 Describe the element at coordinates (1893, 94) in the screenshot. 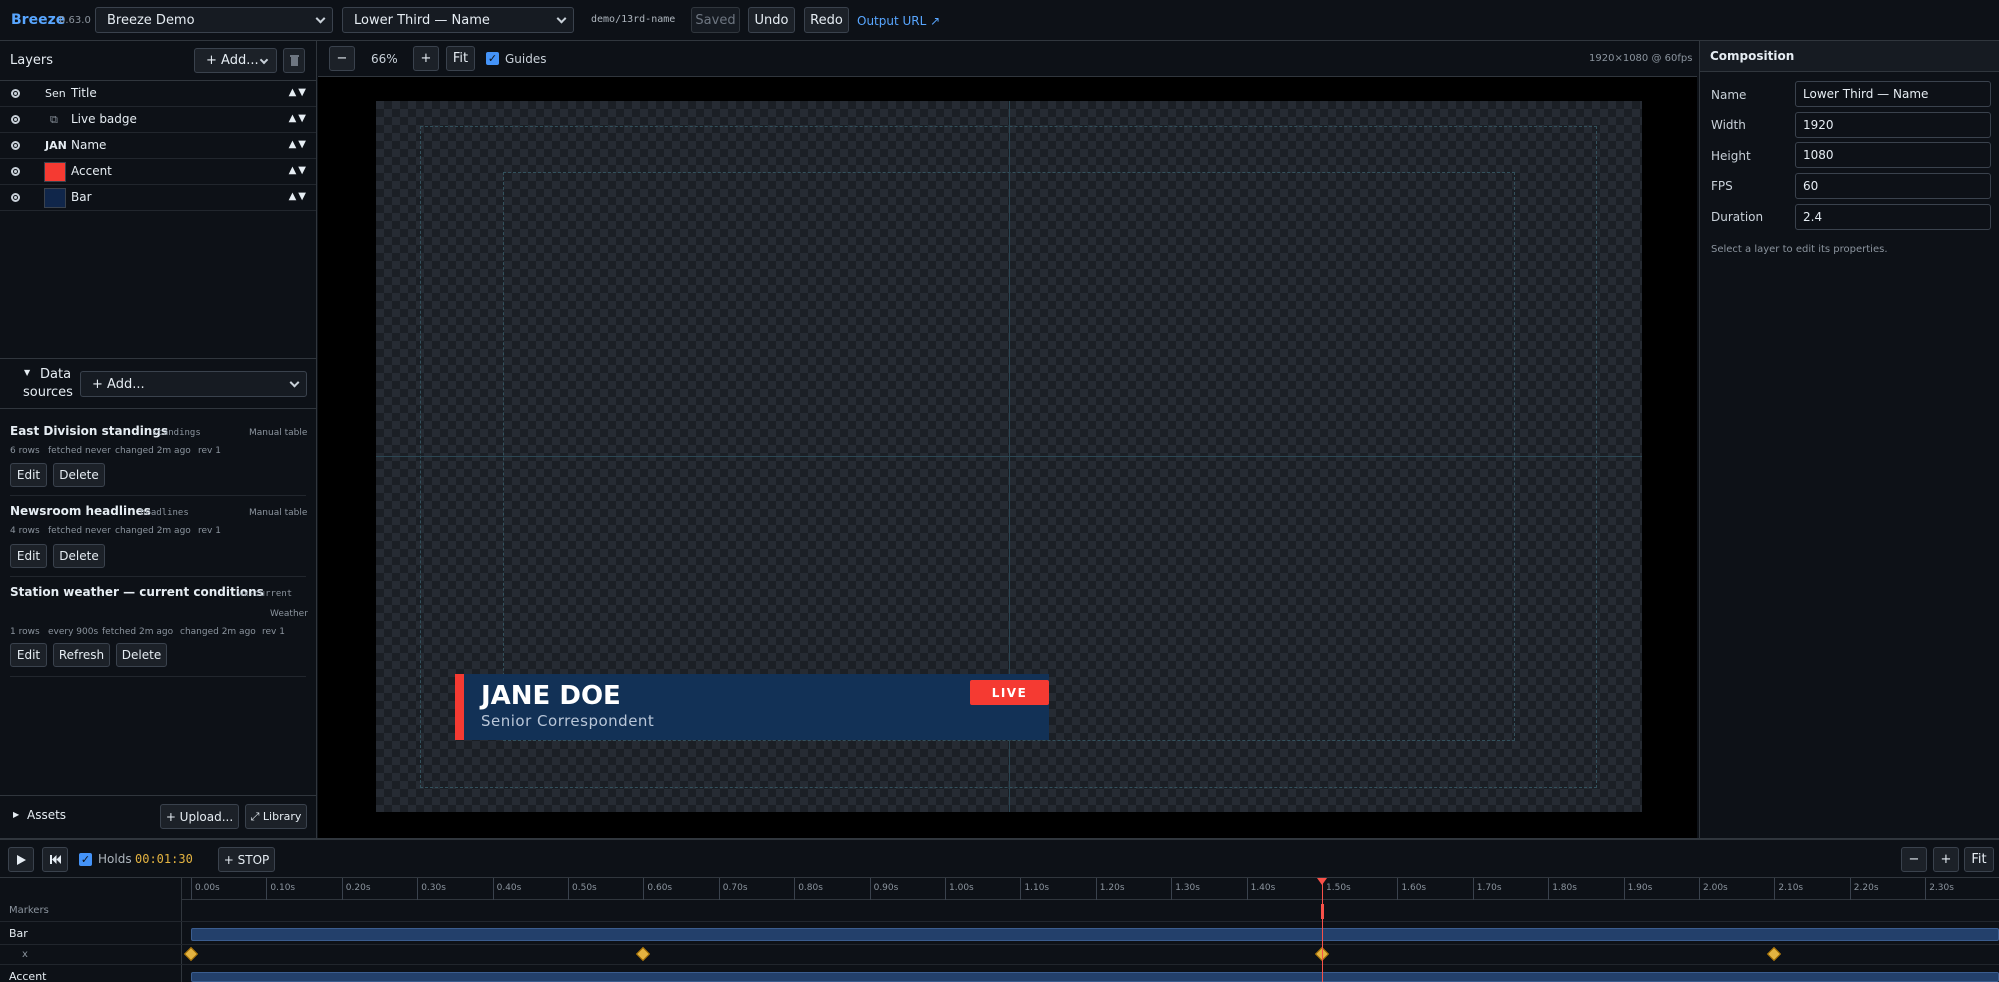

I see `name-field: Lower Third — Name` at that location.